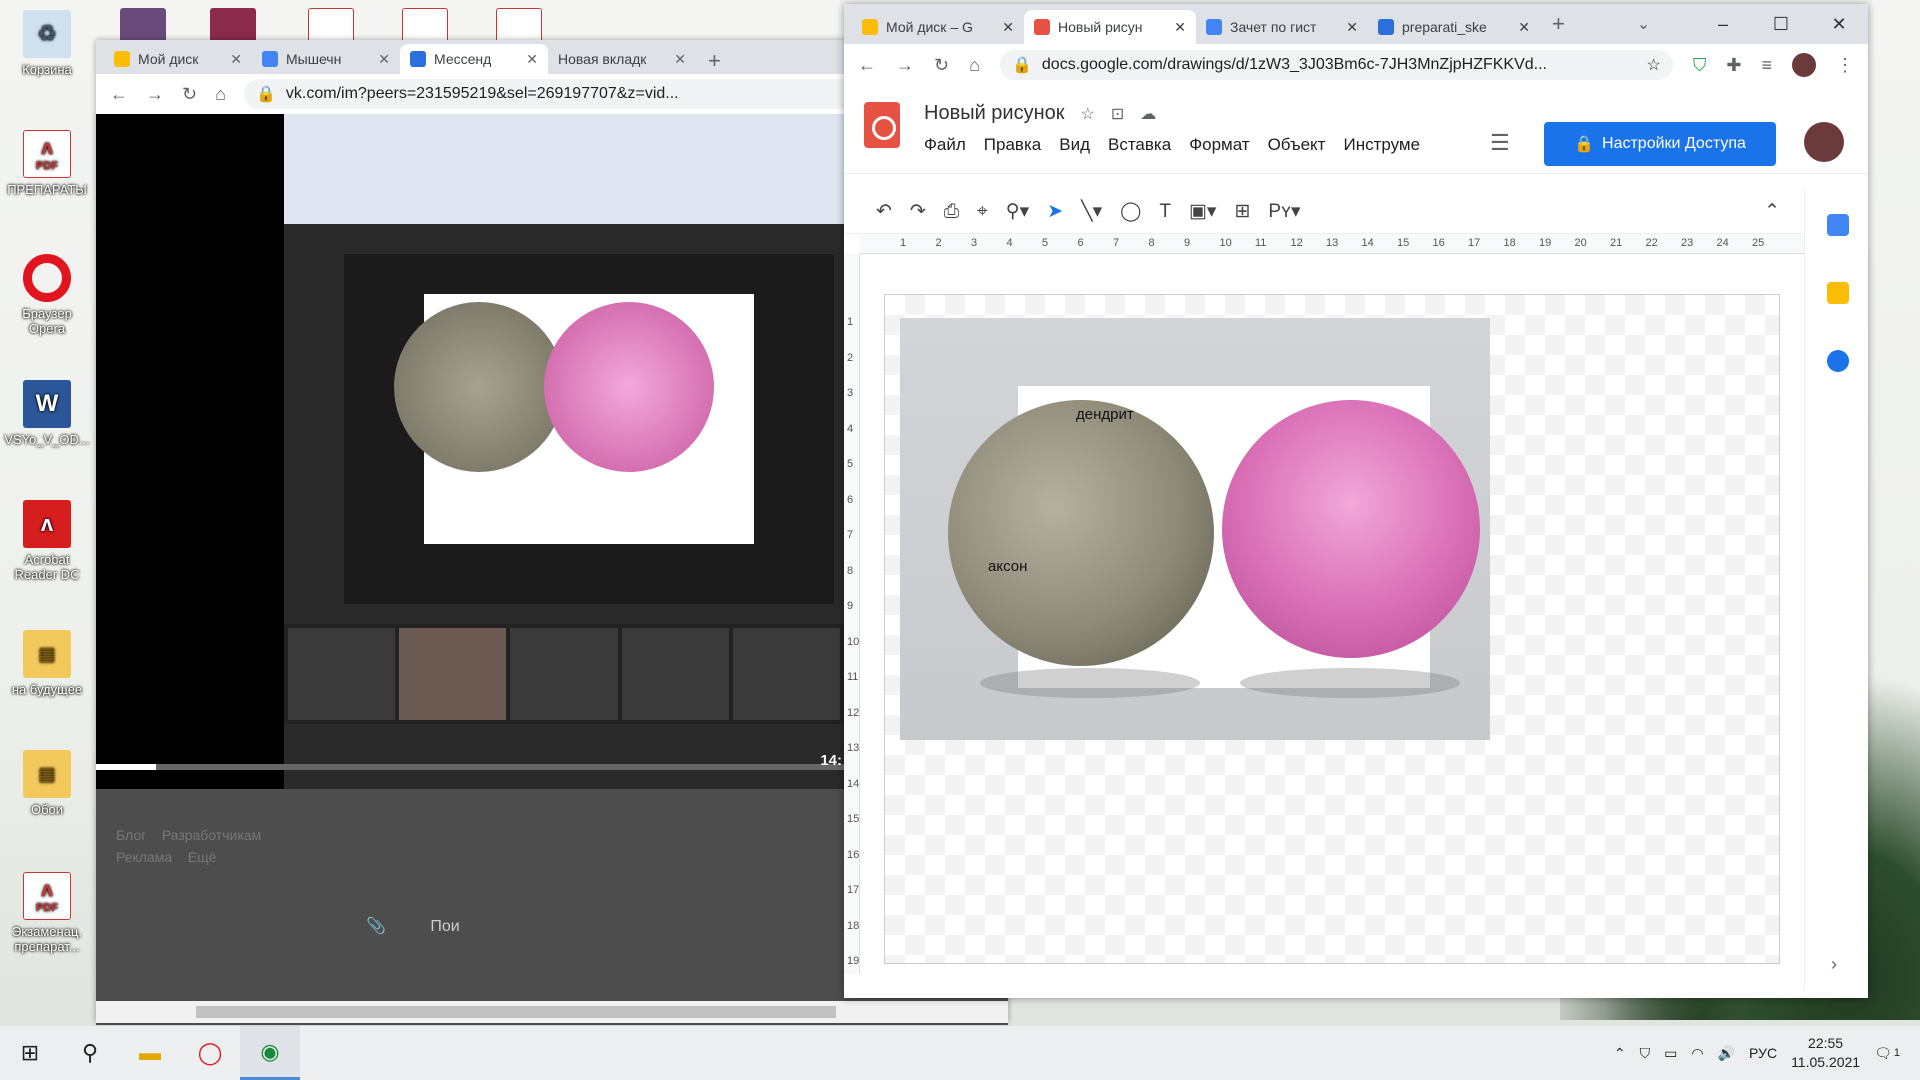 The image size is (1920, 1080). Describe the element at coordinates (47, 43) in the screenshot. I see `desktop-icon-recycle-bin: ♻ Корзина` at that location.